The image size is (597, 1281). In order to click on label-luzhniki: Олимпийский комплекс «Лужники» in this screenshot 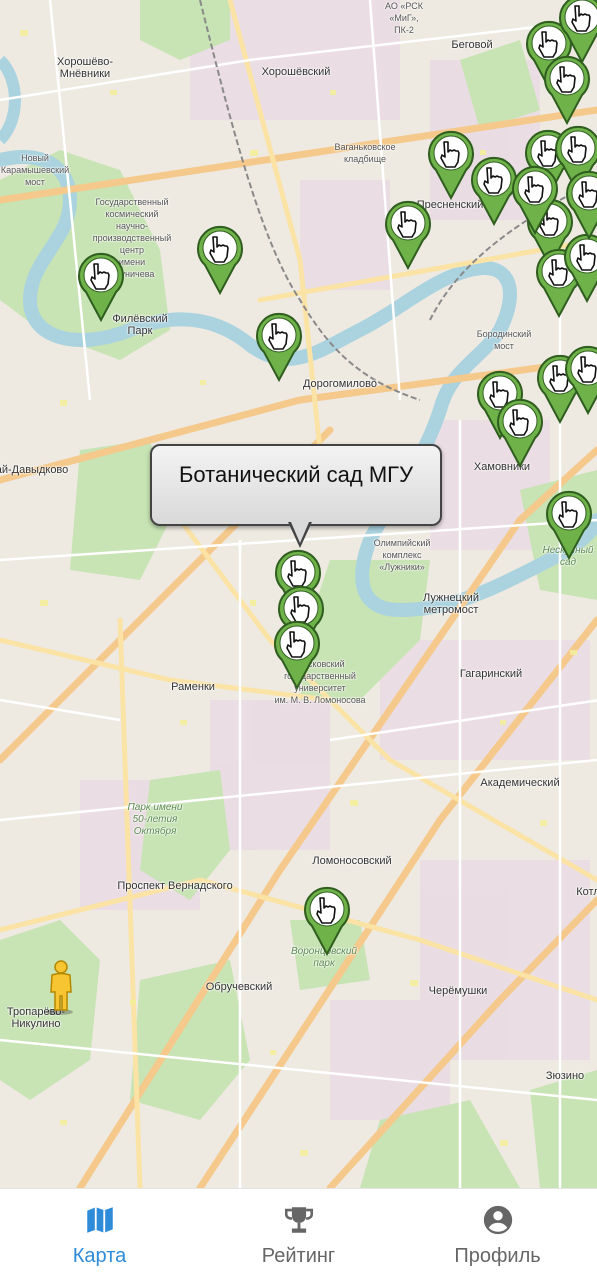, I will do `click(402, 555)`.